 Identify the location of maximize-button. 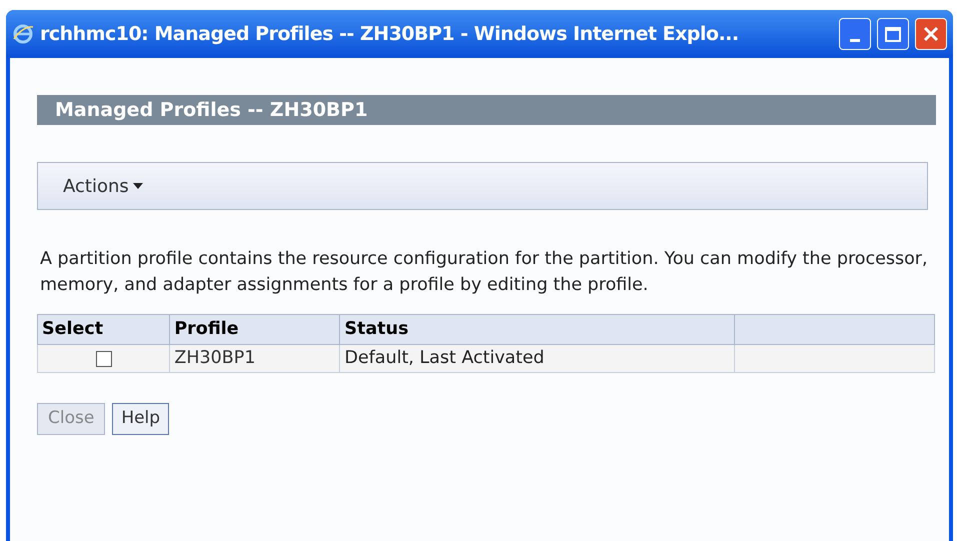
(893, 34).